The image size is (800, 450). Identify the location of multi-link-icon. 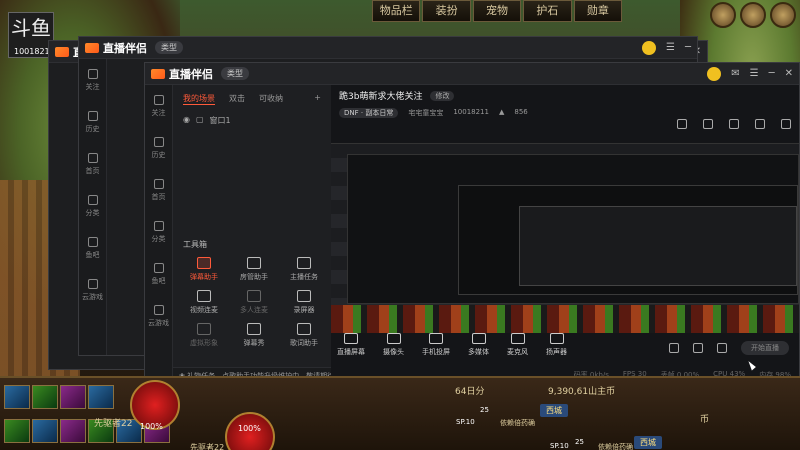
(254, 296).